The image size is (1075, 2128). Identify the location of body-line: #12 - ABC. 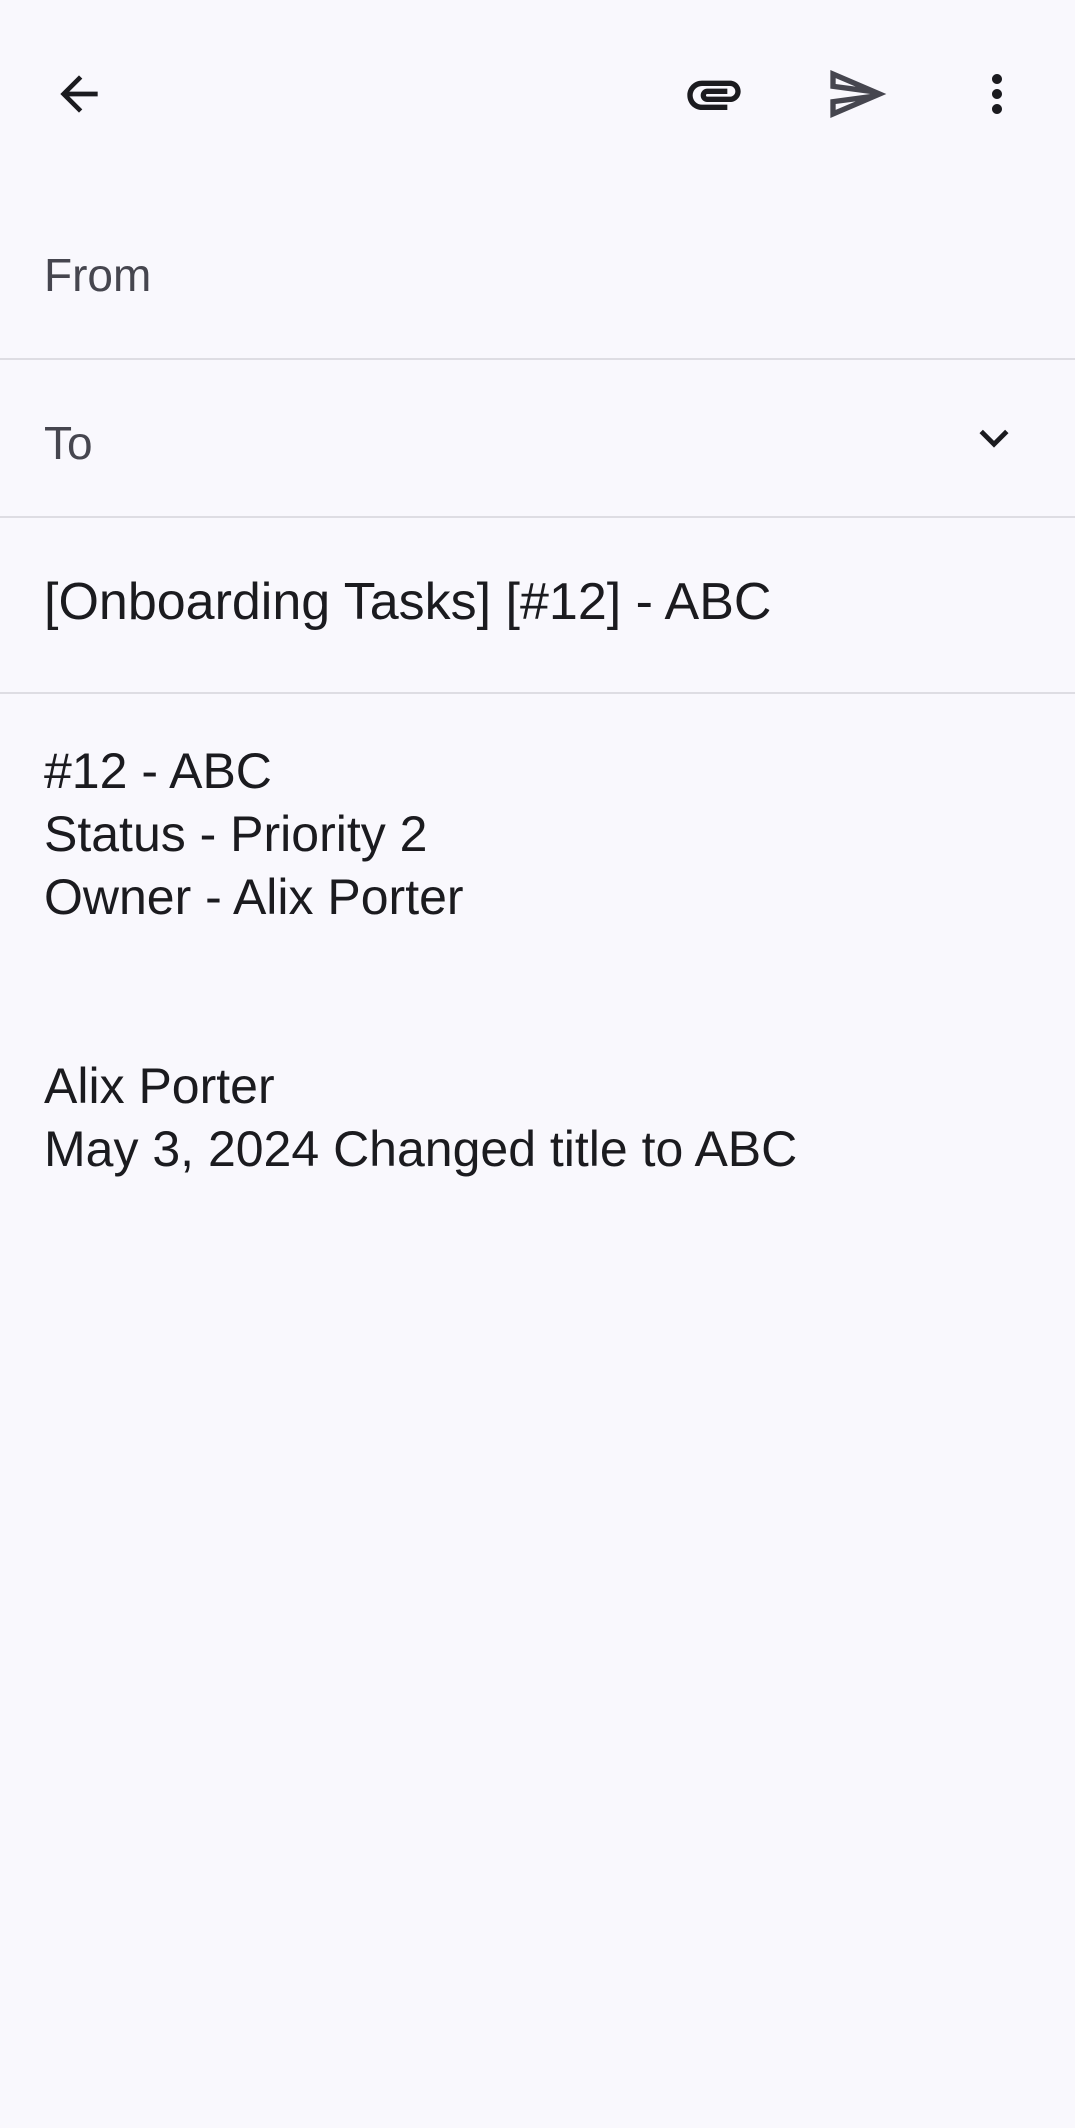
(158, 771).